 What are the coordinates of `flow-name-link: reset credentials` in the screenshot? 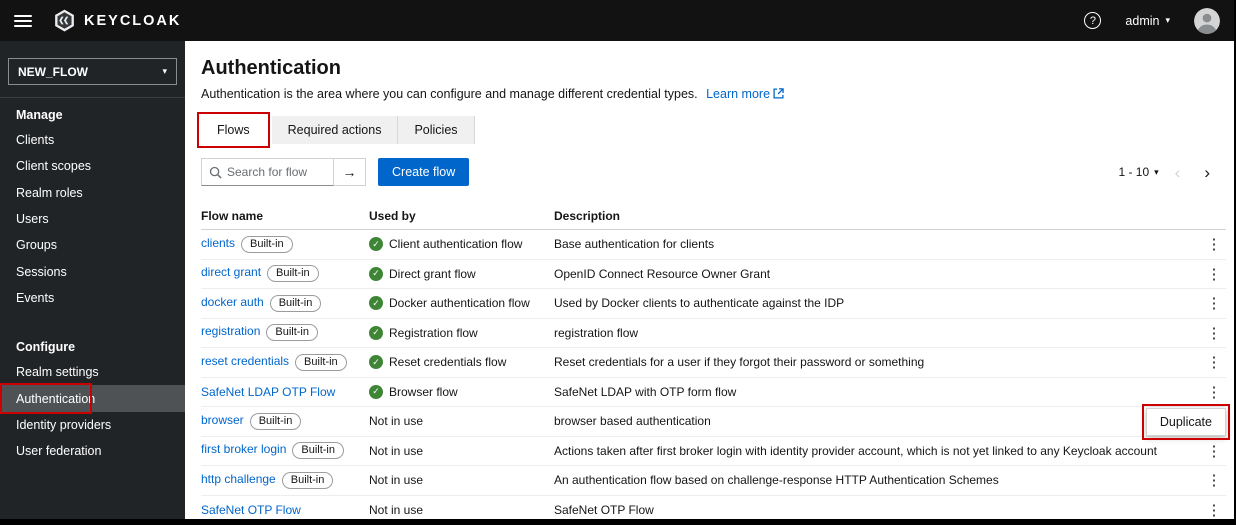 It's located at (245, 361).